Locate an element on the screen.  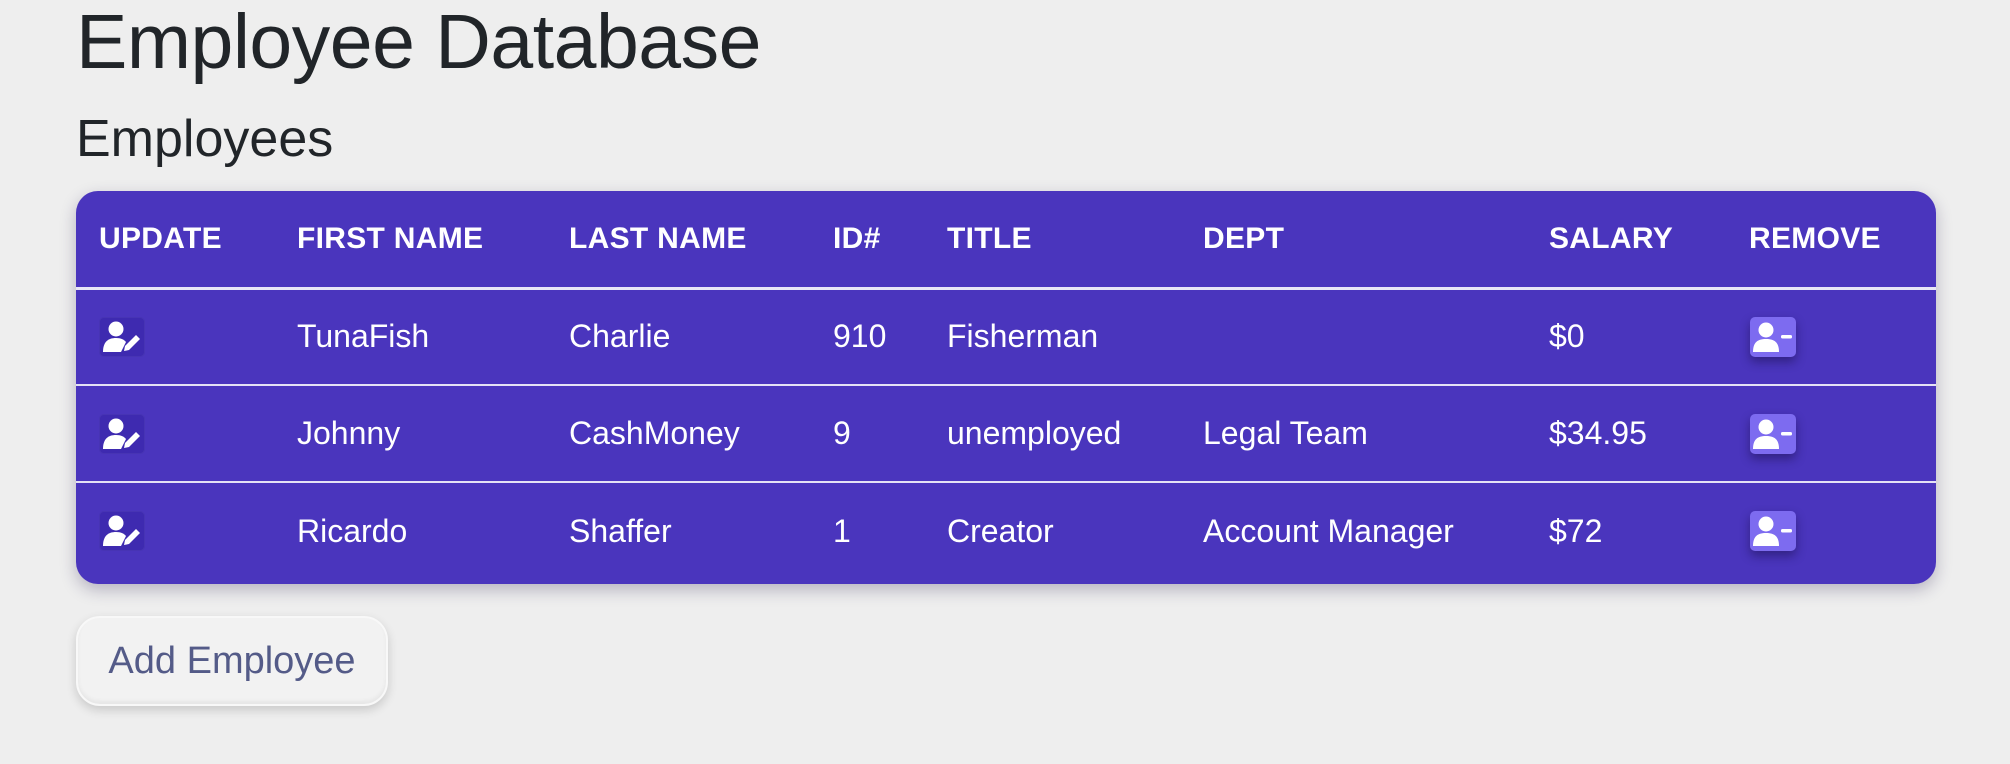
last-name-cell: Shaffer is located at coordinates (620, 530).